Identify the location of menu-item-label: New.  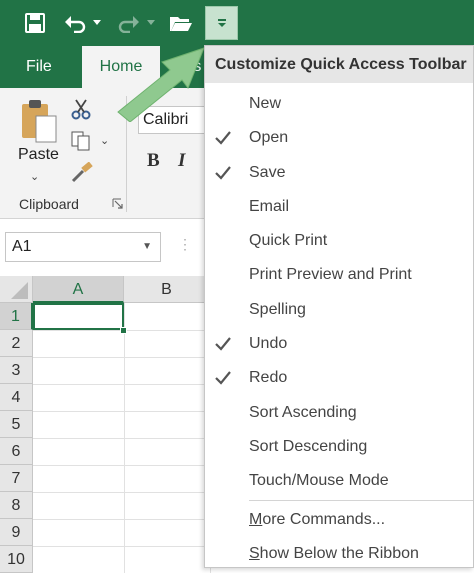
(265, 103).